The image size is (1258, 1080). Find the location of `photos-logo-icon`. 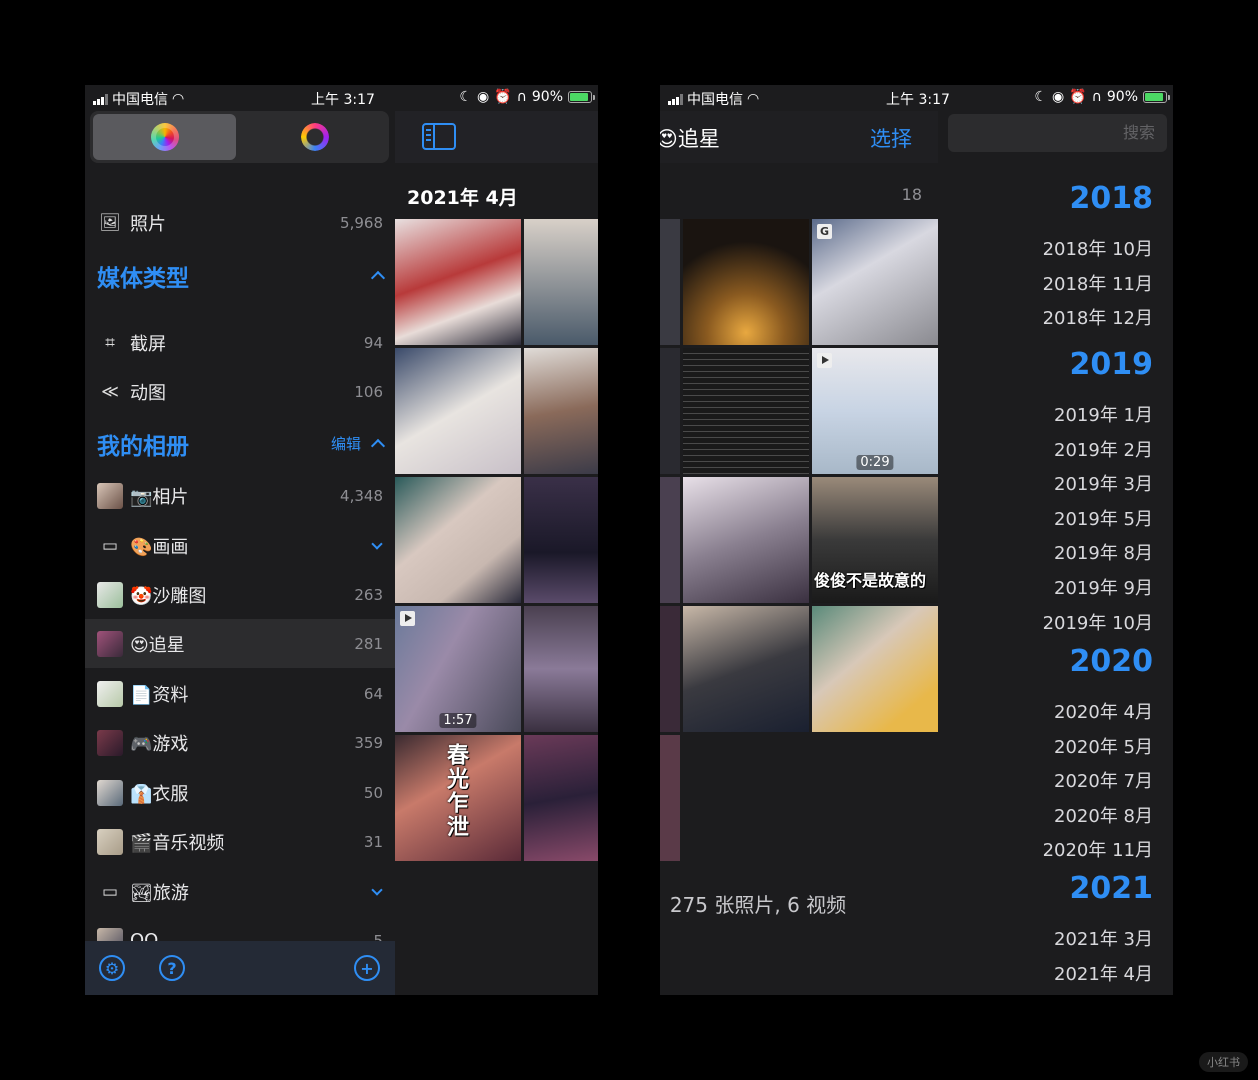

photos-logo-icon is located at coordinates (164, 137).